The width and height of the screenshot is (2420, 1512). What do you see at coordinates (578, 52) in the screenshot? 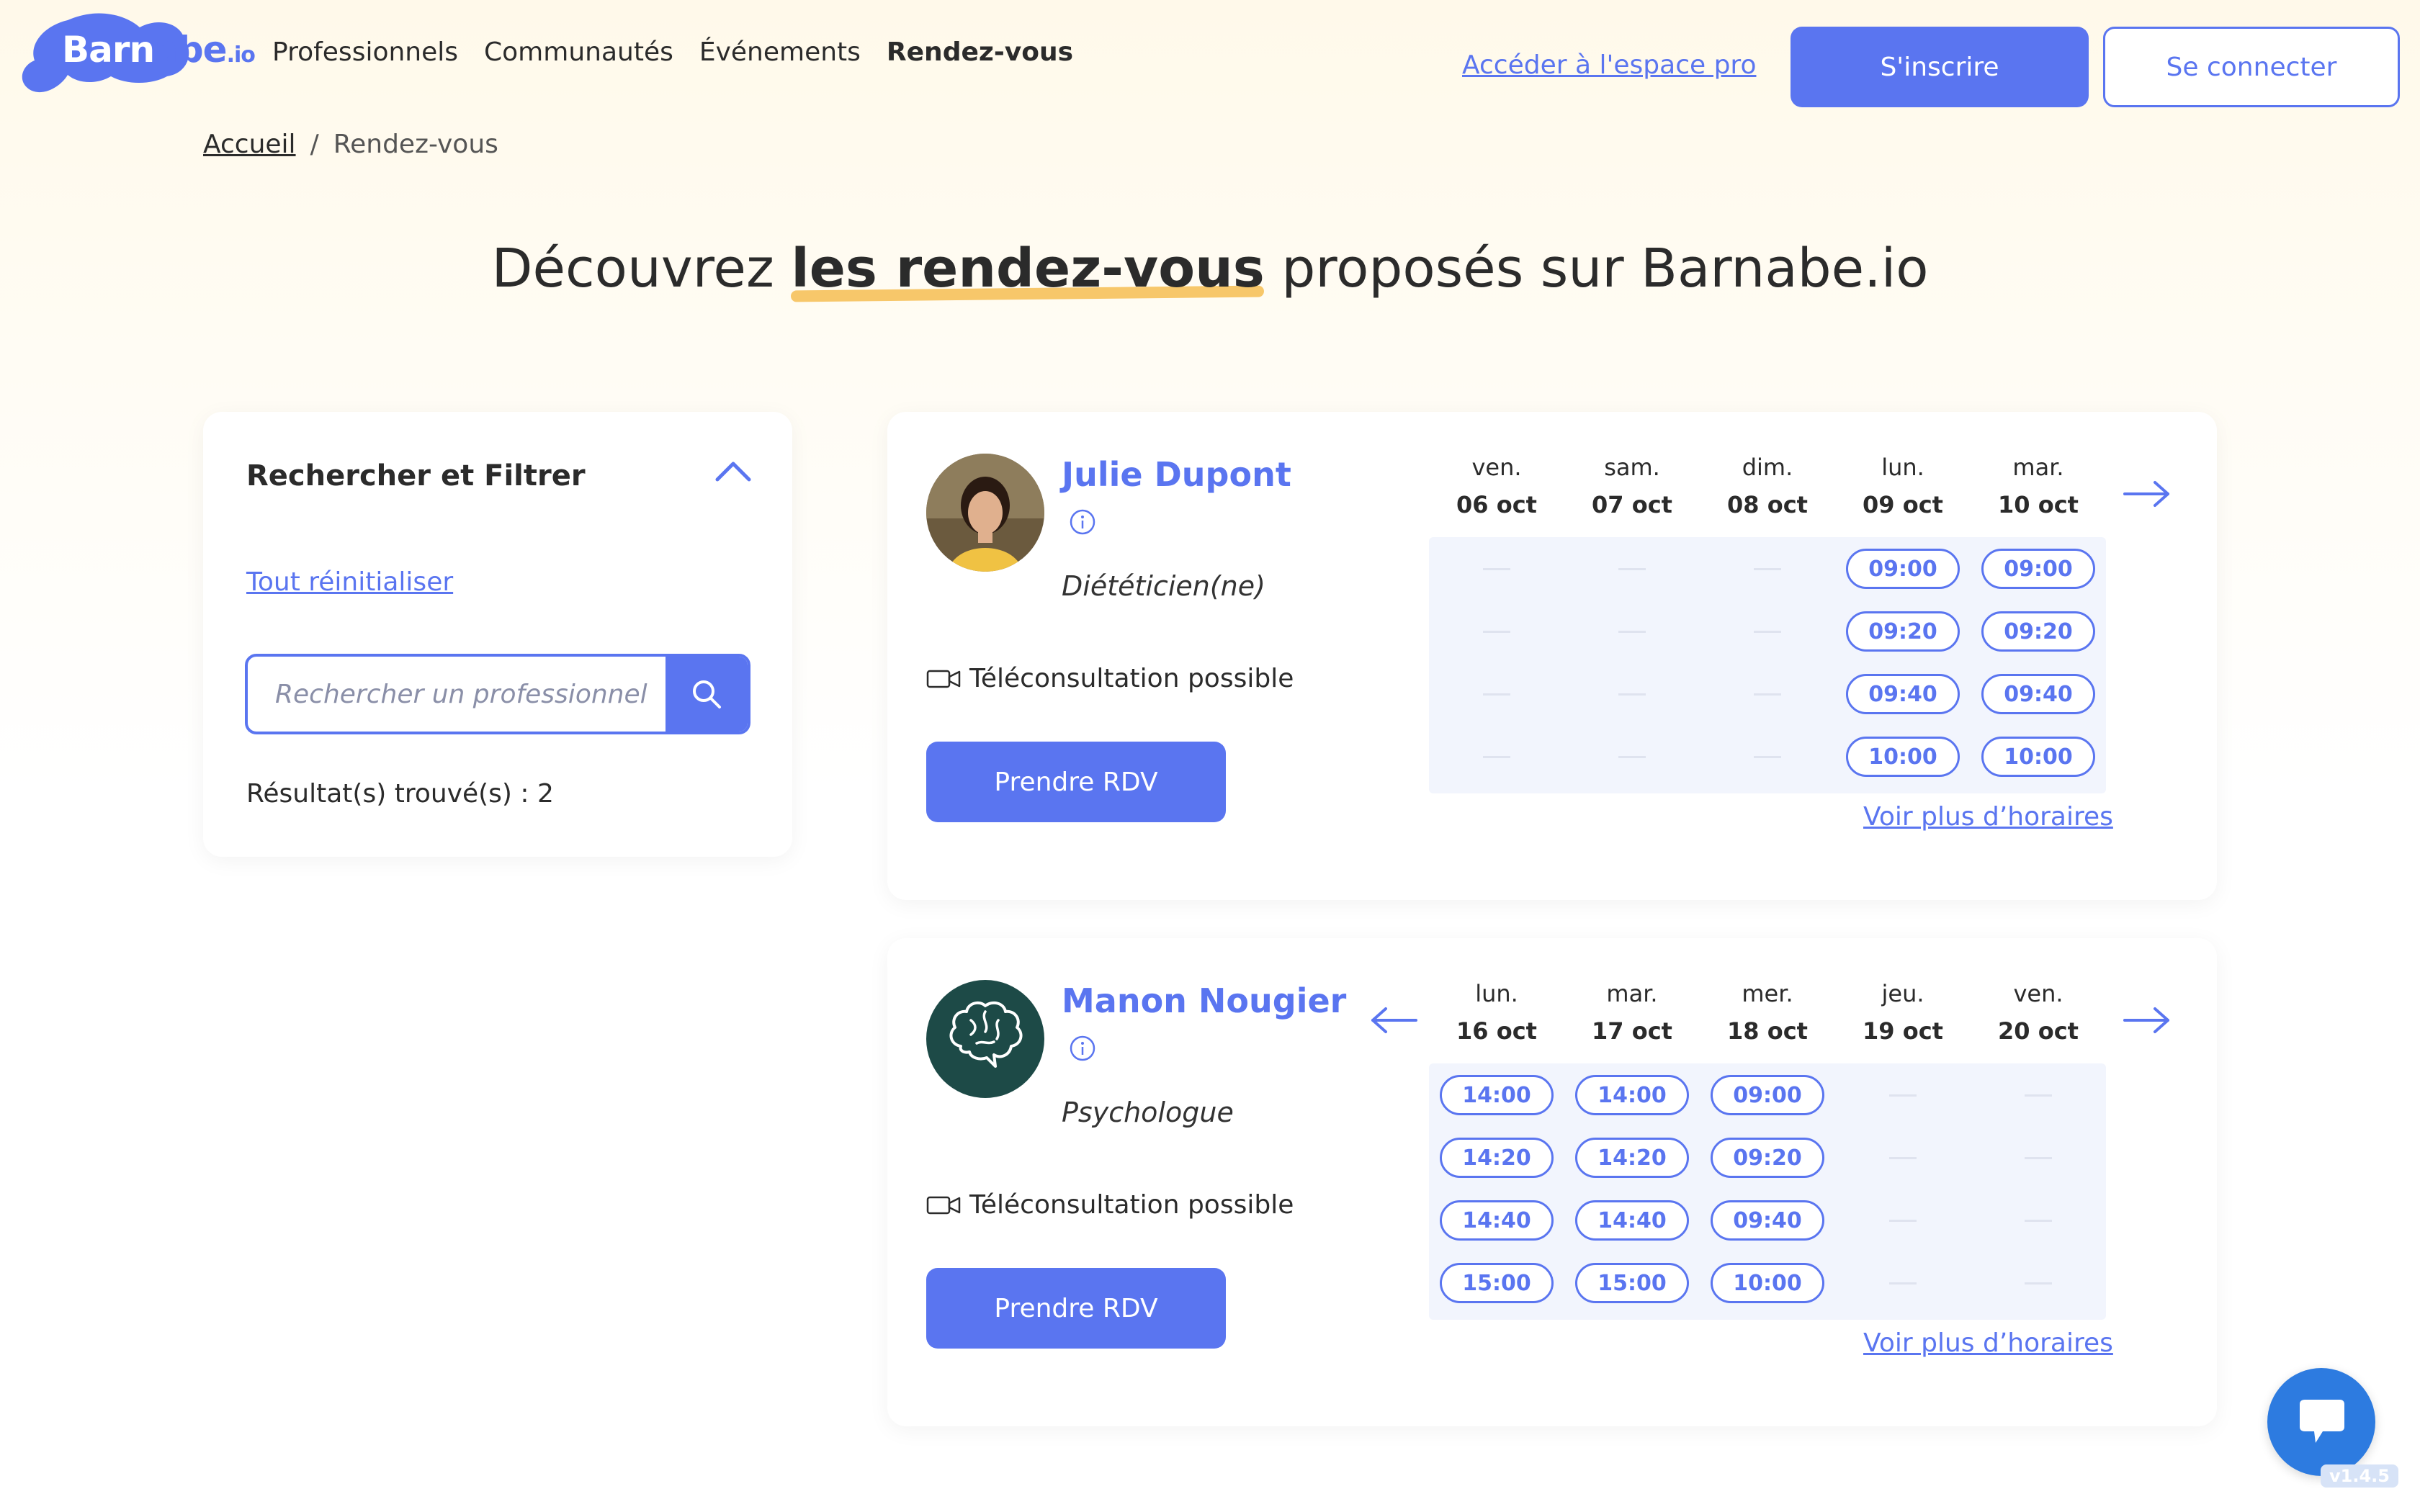
I see `nav-item-communautes: Communautés` at bounding box center [578, 52].